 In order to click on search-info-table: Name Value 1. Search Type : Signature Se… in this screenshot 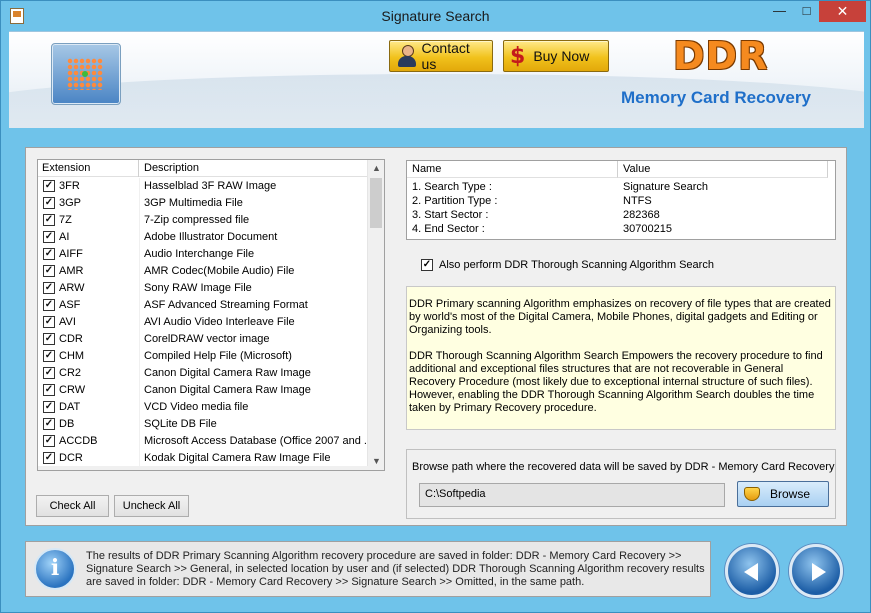, I will do `click(621, 200)`.